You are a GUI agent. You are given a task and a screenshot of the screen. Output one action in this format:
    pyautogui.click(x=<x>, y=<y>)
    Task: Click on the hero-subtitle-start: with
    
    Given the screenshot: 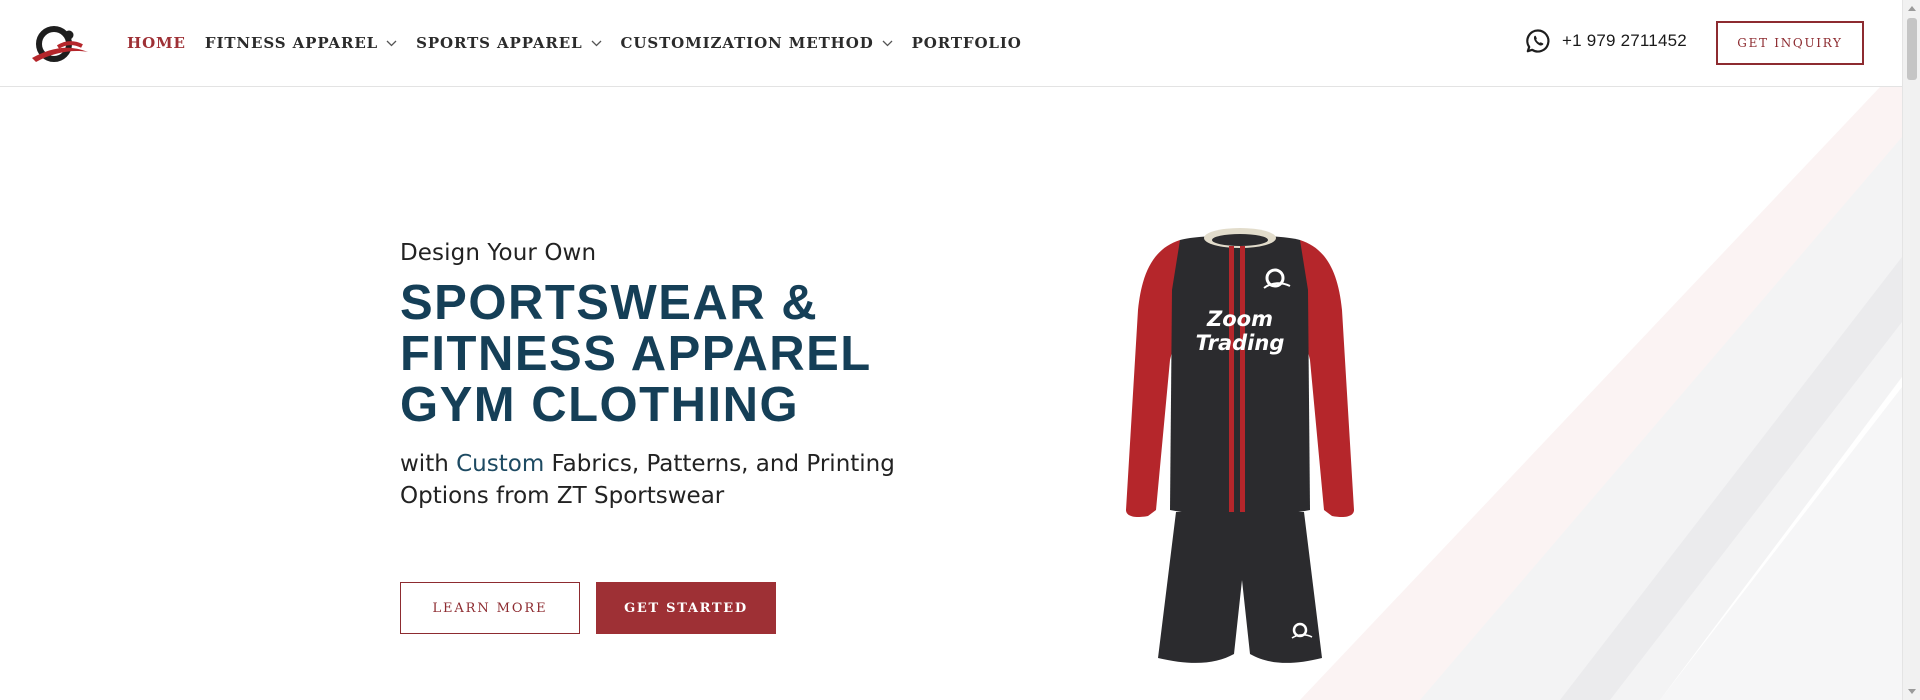 What is the action you would take?
    pyautogui.click(x=428, y=464)
    